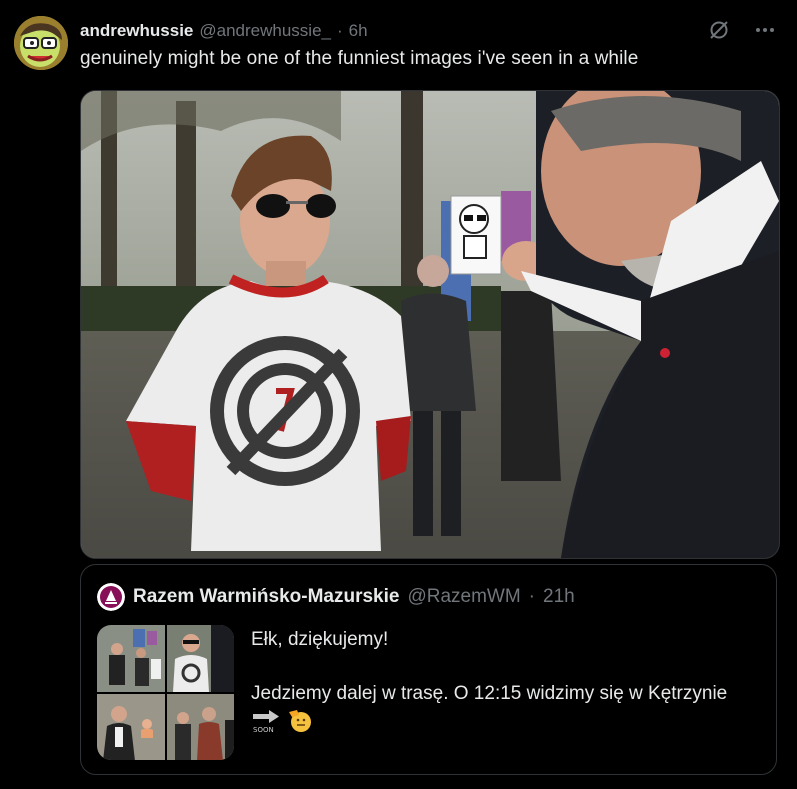 Image resolution: width=797 pixels, height=789 pixels. I want to click on quoted-tweet-line-1: Ełk, dziękujemy!, so click(320, 639).